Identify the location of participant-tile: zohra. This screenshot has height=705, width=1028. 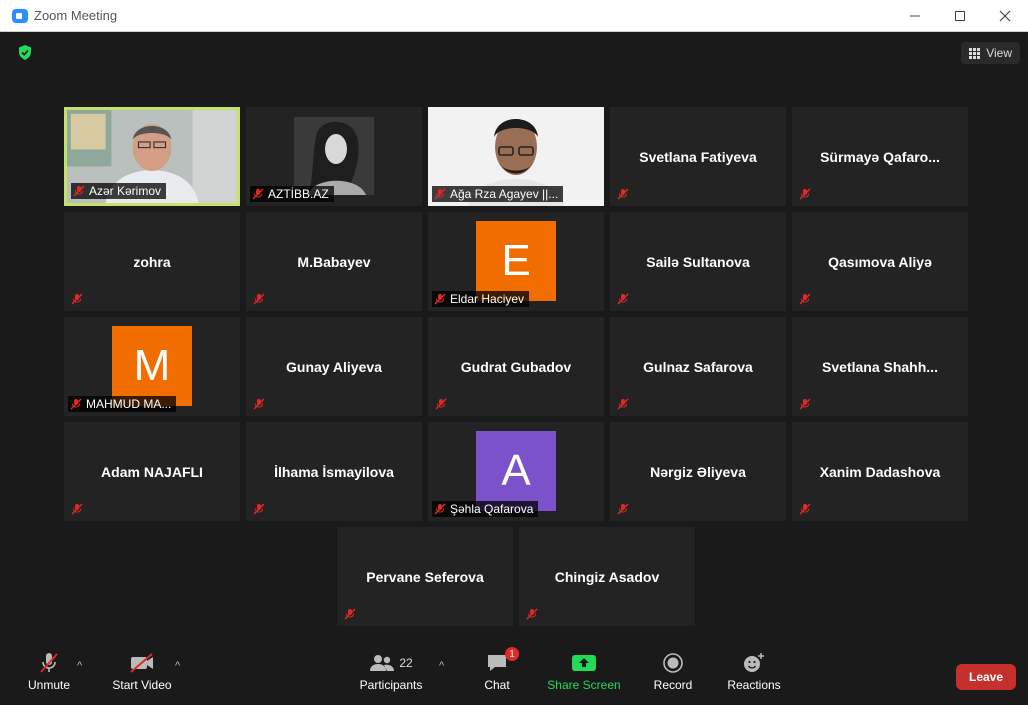
(152, 261).